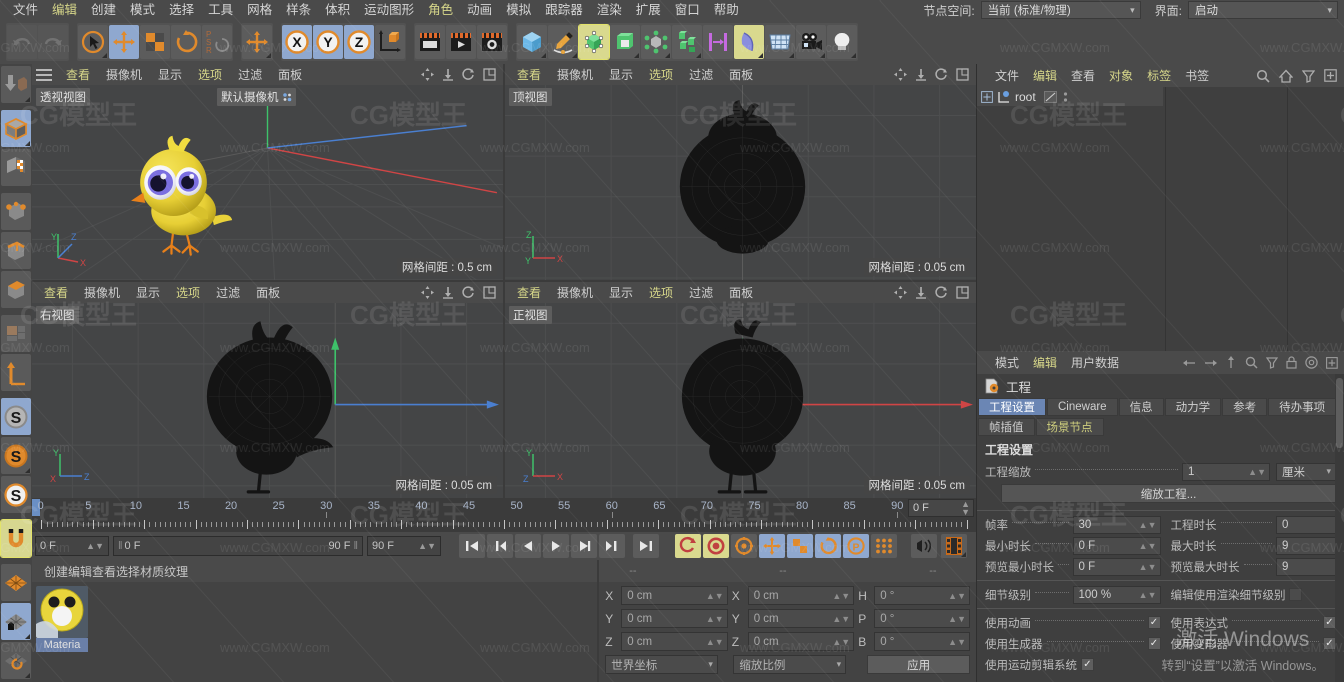  Describe the element at coordinates (1339, 528) in the screenshot. I see `attribute-scrollbar` at that location.